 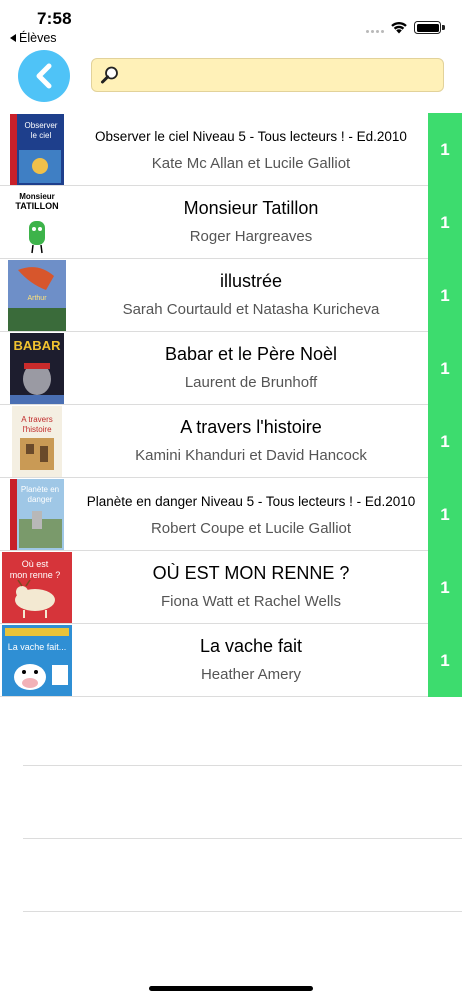 I want to click on book-author: Fiona Watt et Rachel Wells, so click(x=251, y=601).